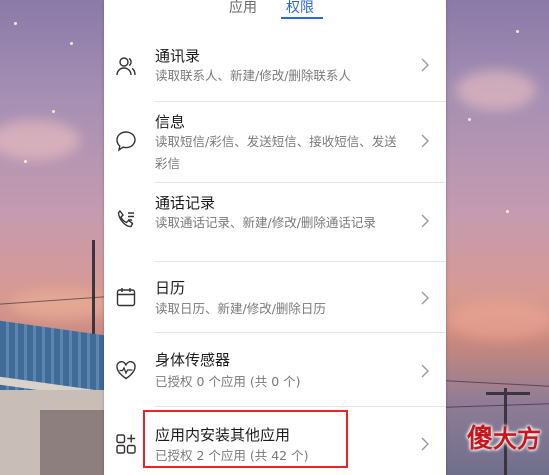  What do you see at coordinates (125, 218) in the screenshot?
I see `call-log-icon` at bounding box center [125, 218].